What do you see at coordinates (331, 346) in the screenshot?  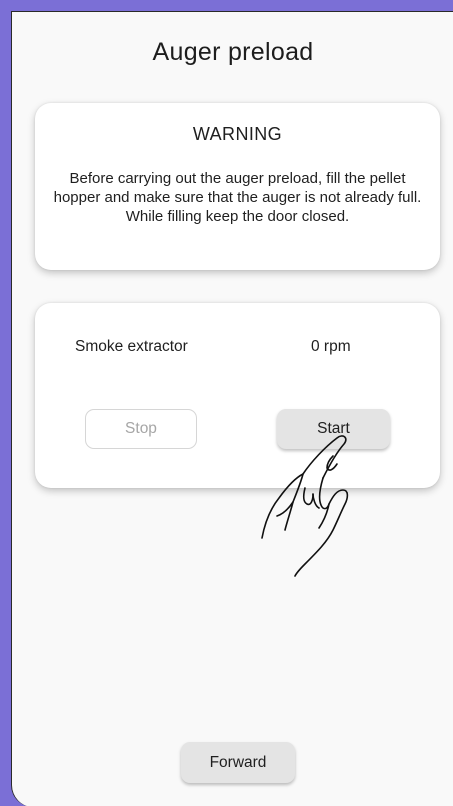 I see `smoke-extractor-value: 0 rpm` at bounding box center [331, 346].